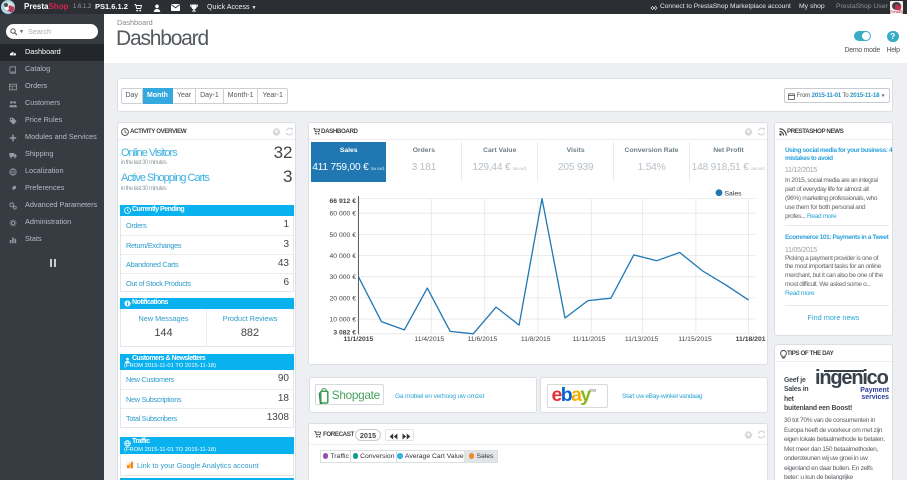 This screenshot has width=907, height=480. I want to click on svg-text: 30 000 €, so click(343, 277).